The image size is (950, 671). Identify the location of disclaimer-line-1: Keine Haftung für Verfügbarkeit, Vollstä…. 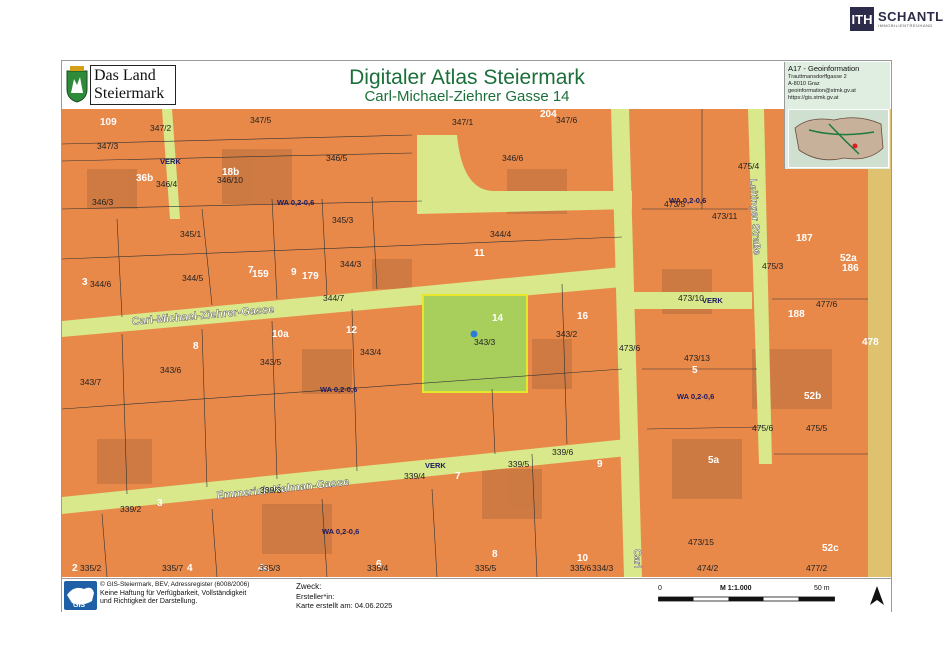
(173, 593).